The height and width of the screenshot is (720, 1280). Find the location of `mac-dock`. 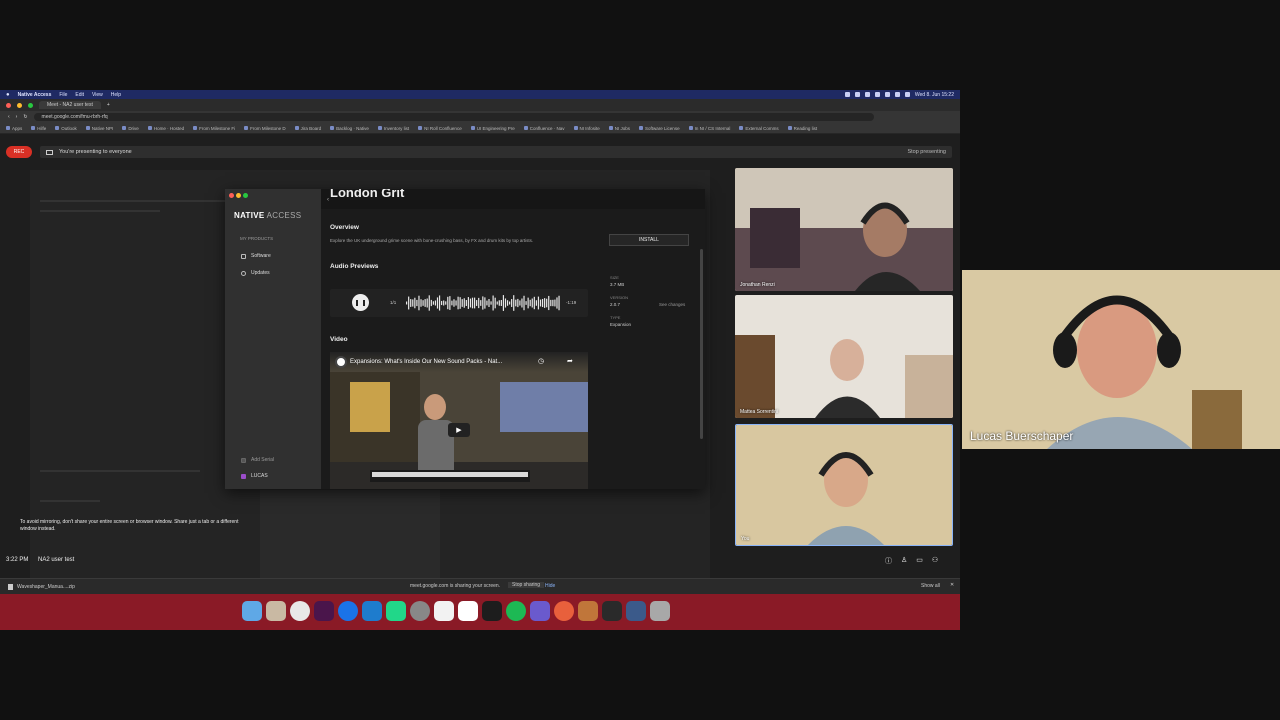

mac-dock is located at coordinates (480, 611).